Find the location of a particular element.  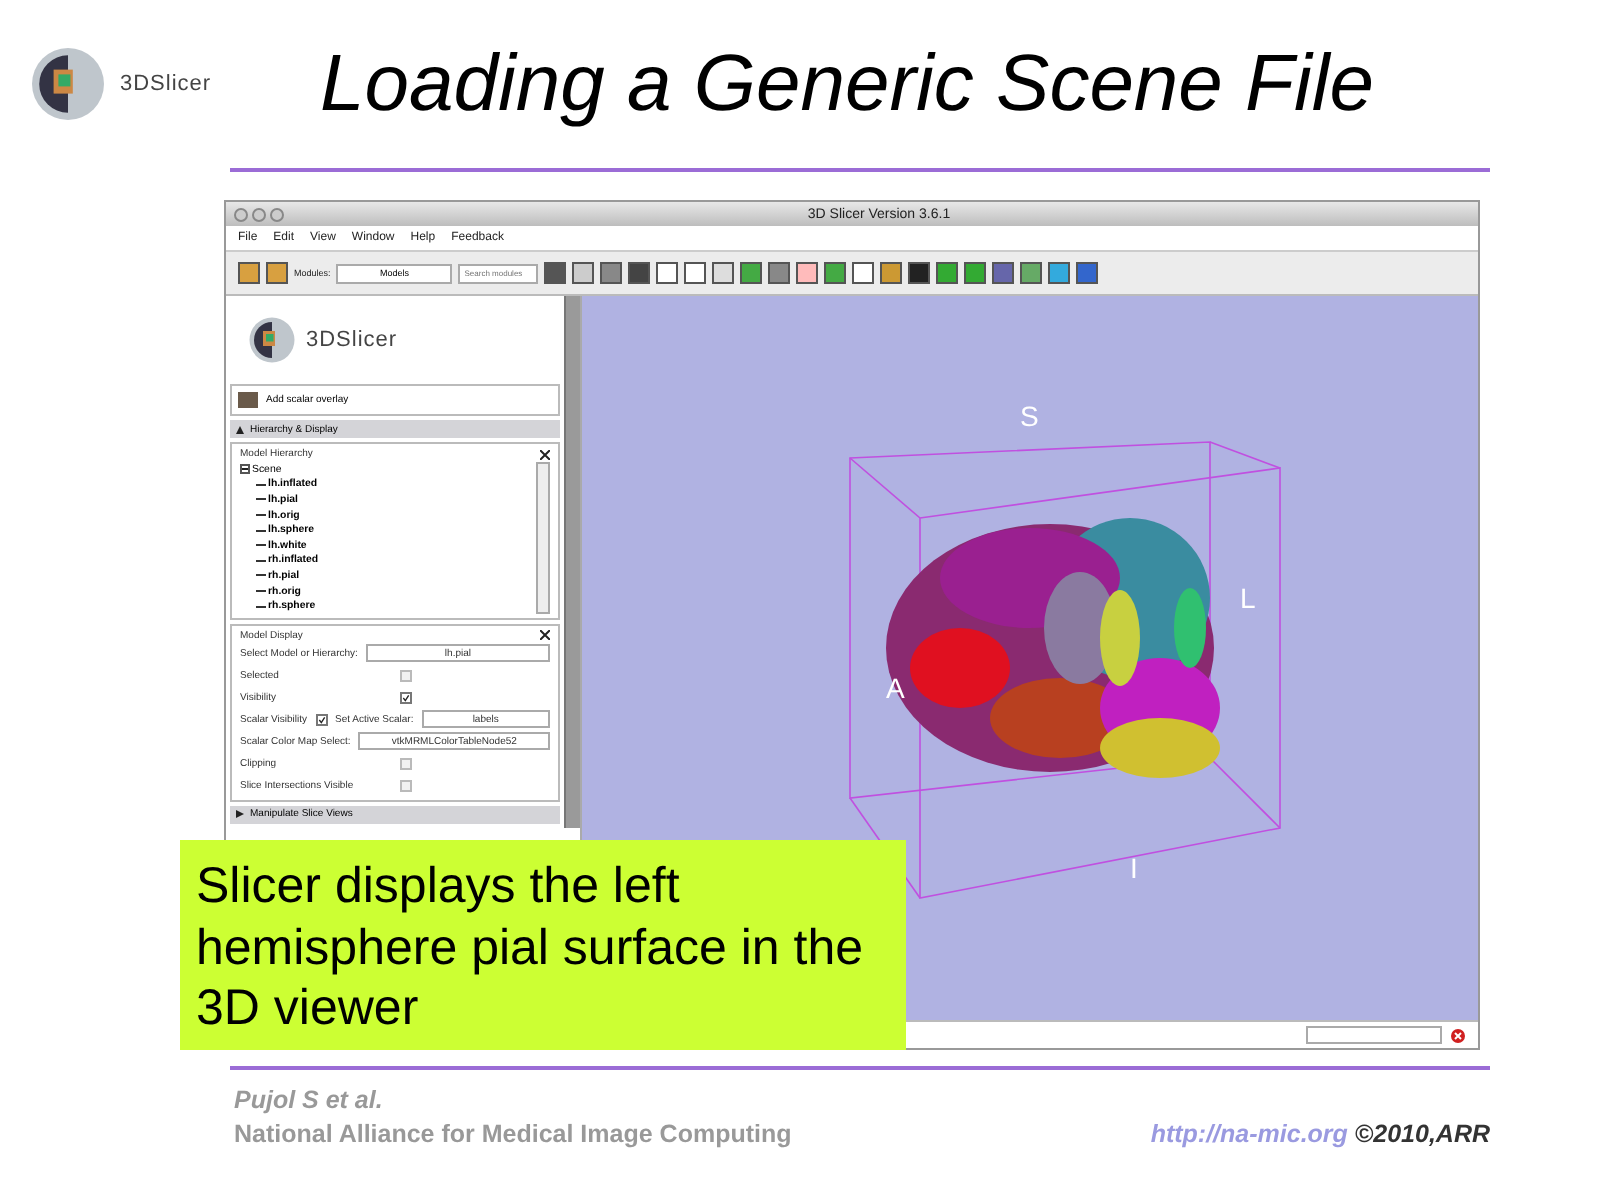

panel-logo-text: 3DSlicer is located at coordinates (352, 340).